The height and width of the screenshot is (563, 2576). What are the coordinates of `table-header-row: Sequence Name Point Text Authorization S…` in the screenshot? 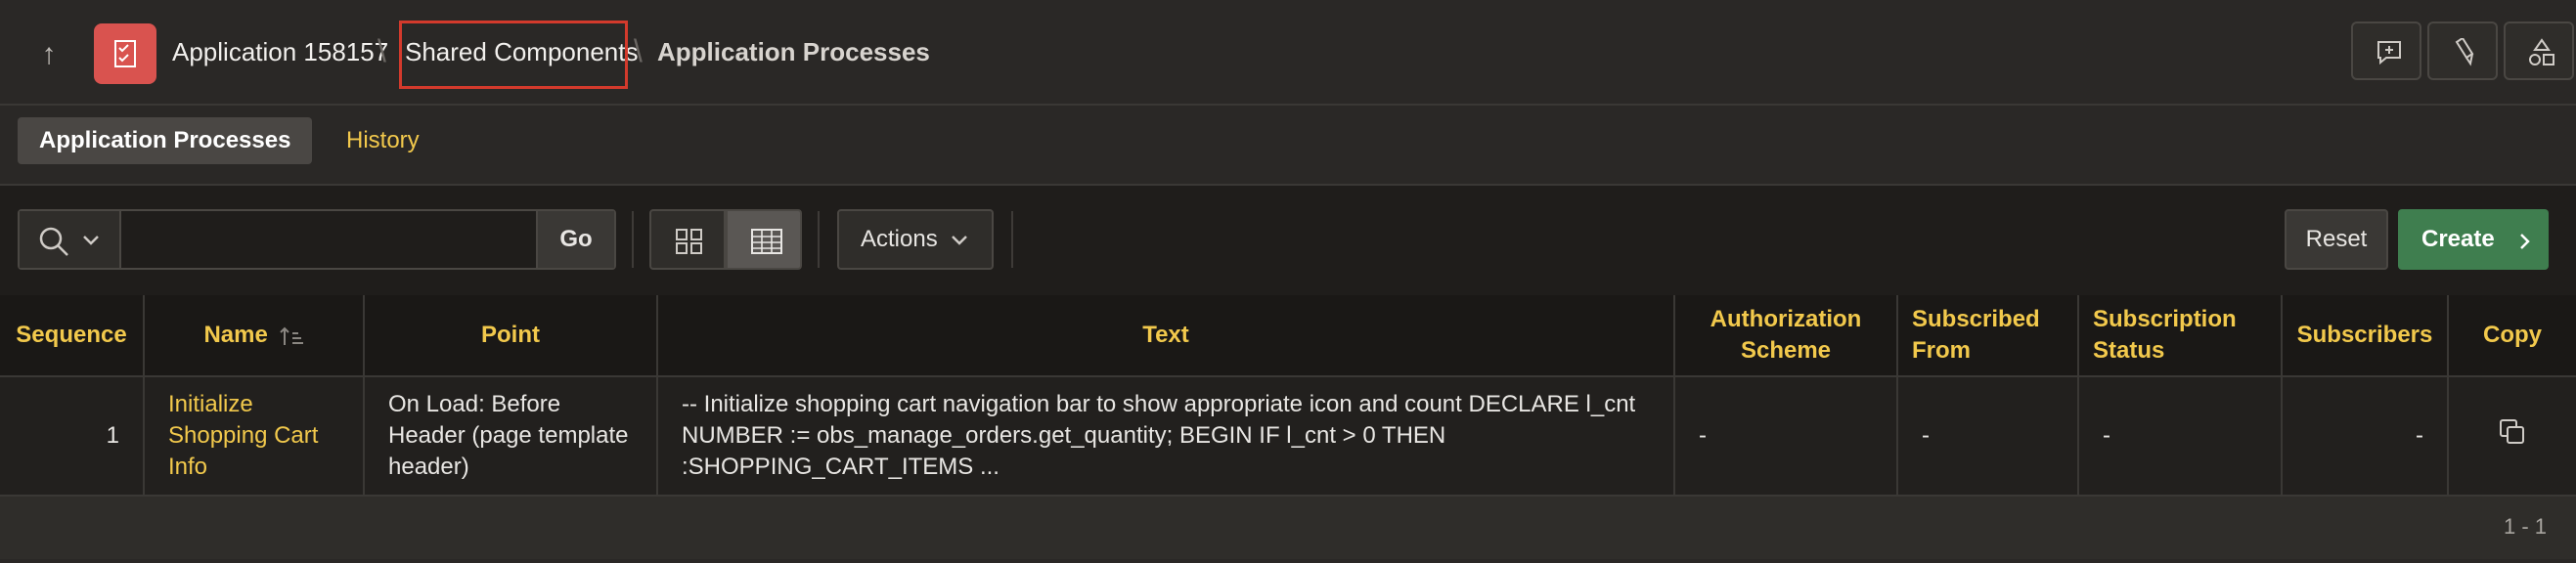 It's located at (1288, 336).